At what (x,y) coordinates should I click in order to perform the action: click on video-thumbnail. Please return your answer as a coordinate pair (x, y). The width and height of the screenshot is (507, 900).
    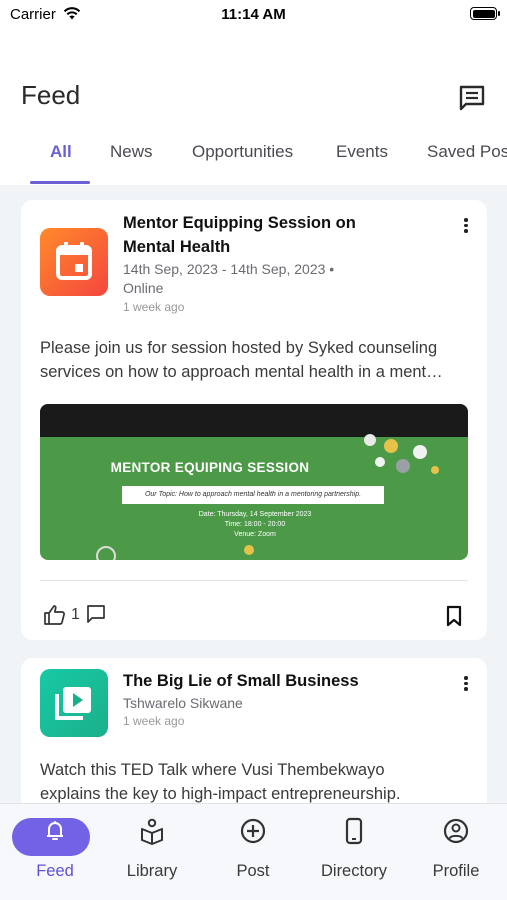
    Looking at the image, I should click on (74, 703).